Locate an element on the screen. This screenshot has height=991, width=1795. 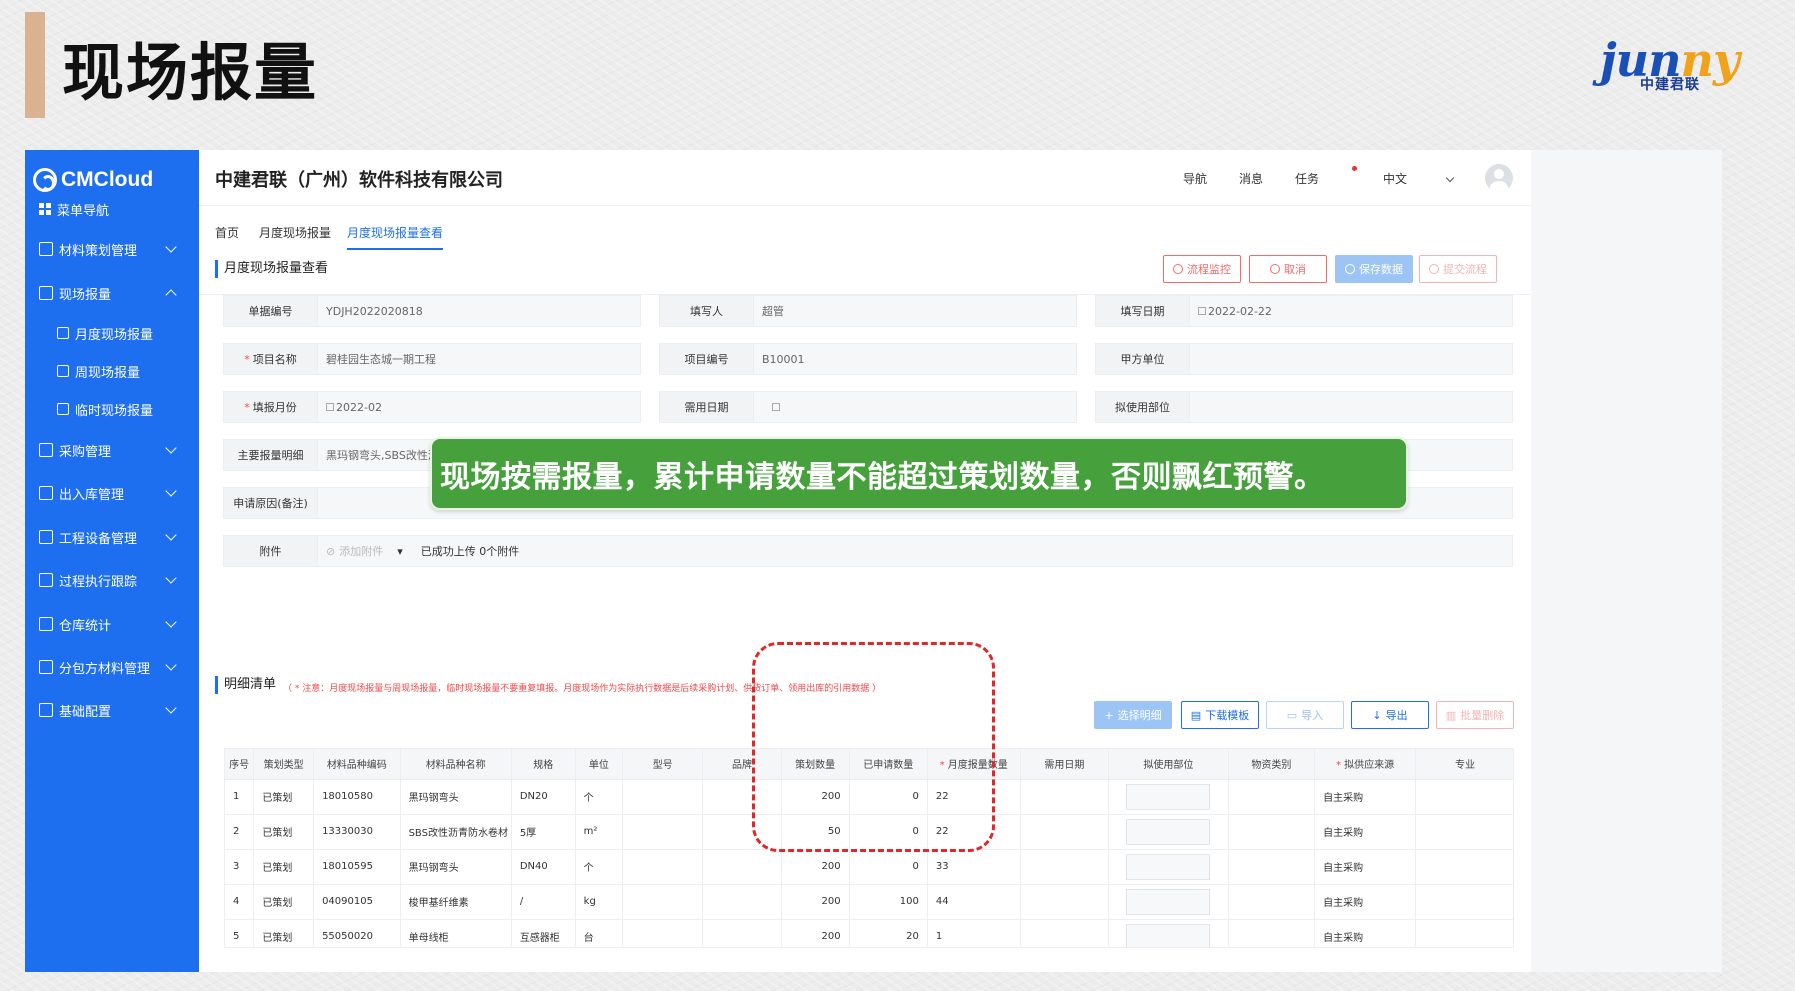
batch-delete-button: ▥ 批量删除 is located at coordinates (1475, 715).